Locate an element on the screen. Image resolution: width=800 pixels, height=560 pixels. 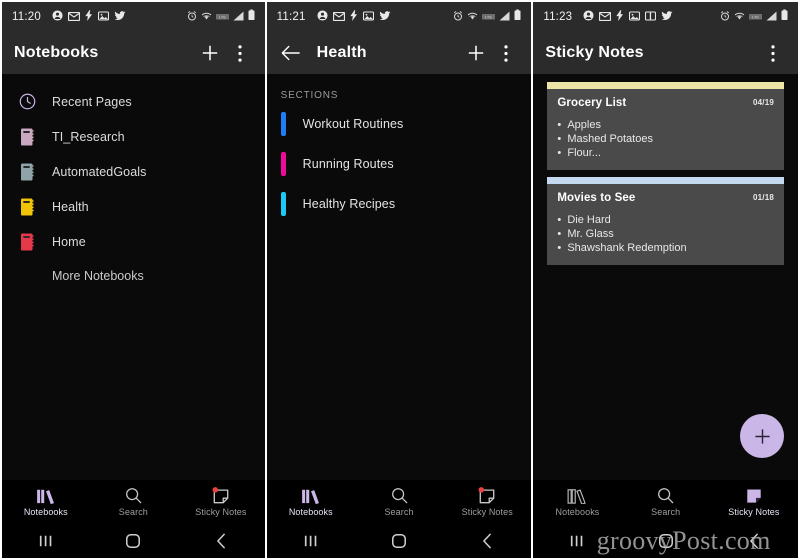
more-notebooks-label: More Notebooks is located at coordinates (98, 276).